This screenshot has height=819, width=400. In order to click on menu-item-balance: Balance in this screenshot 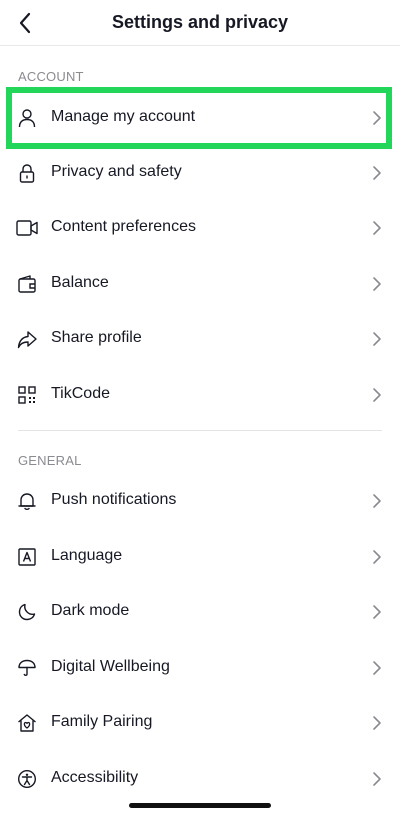, I will do `click(200, 284)`.